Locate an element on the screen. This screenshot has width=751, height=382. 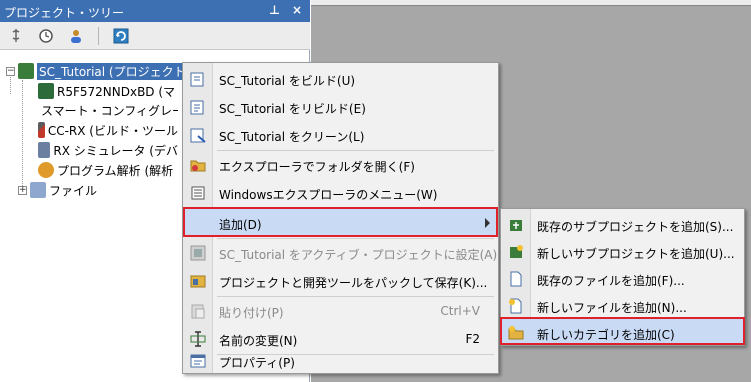
submenu-item-add-category: 新しいカテゴリを追加(C) is located at coordinates (622, 332).